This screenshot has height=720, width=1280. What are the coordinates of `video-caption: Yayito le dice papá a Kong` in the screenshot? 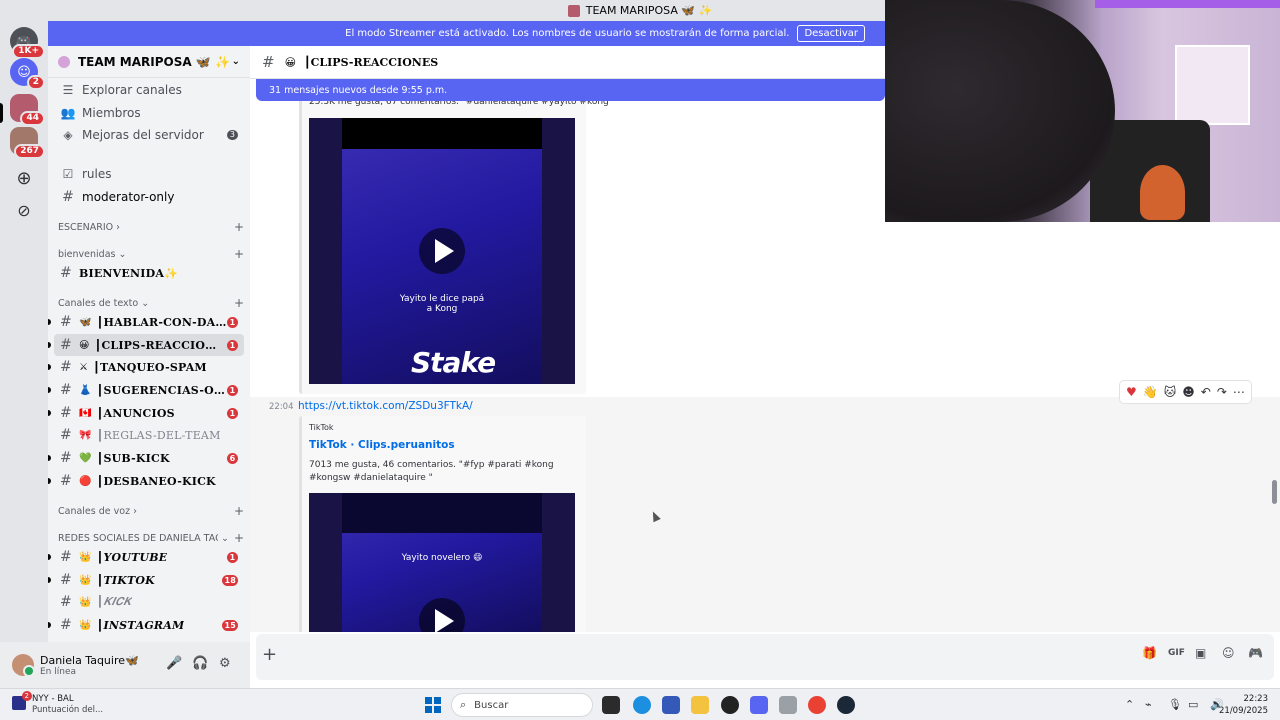 It's located at (442, 304).